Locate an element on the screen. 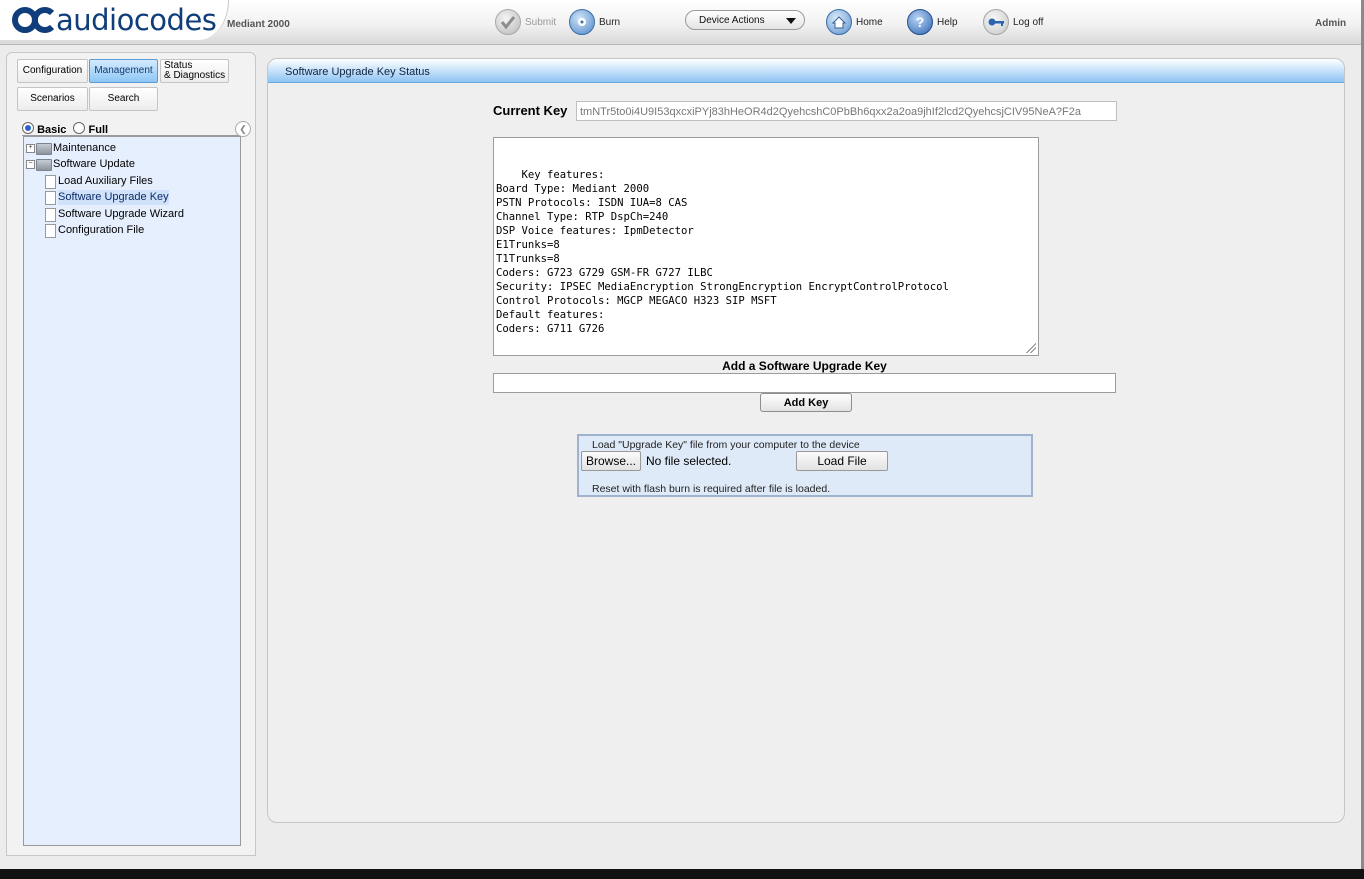 Image resolution: width=1364 pixels, height=879 pixels. audiocodes-logo: audiocodes is located at coordinates (114, 20).